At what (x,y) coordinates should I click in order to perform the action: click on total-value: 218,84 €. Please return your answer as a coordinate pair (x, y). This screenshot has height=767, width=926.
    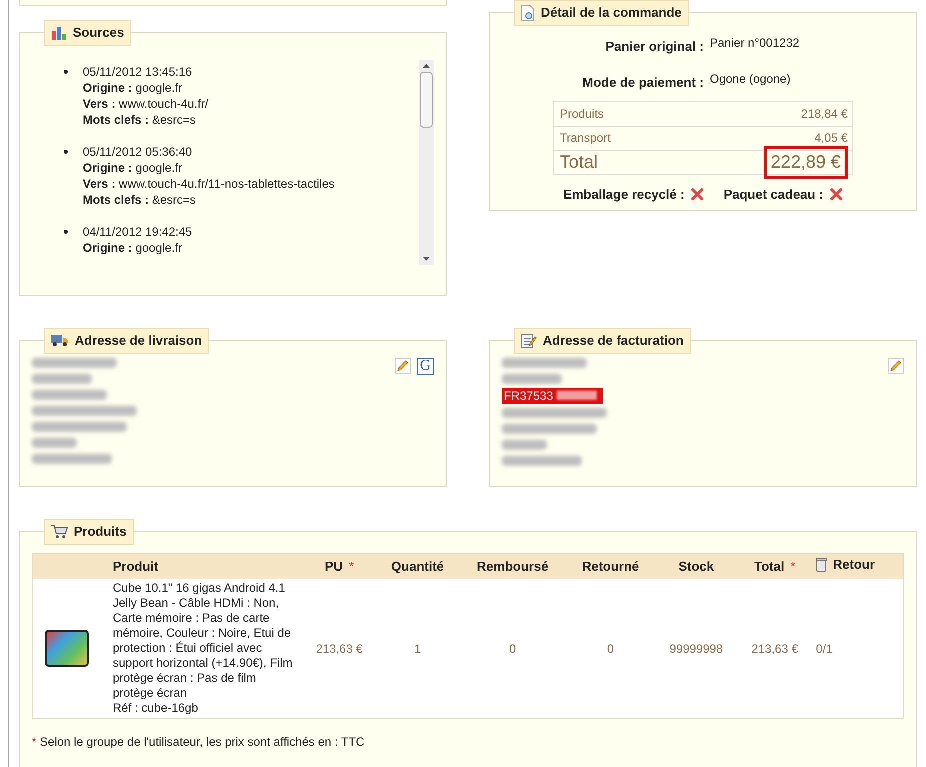
    Looking at the image, I should click on (824, 114).